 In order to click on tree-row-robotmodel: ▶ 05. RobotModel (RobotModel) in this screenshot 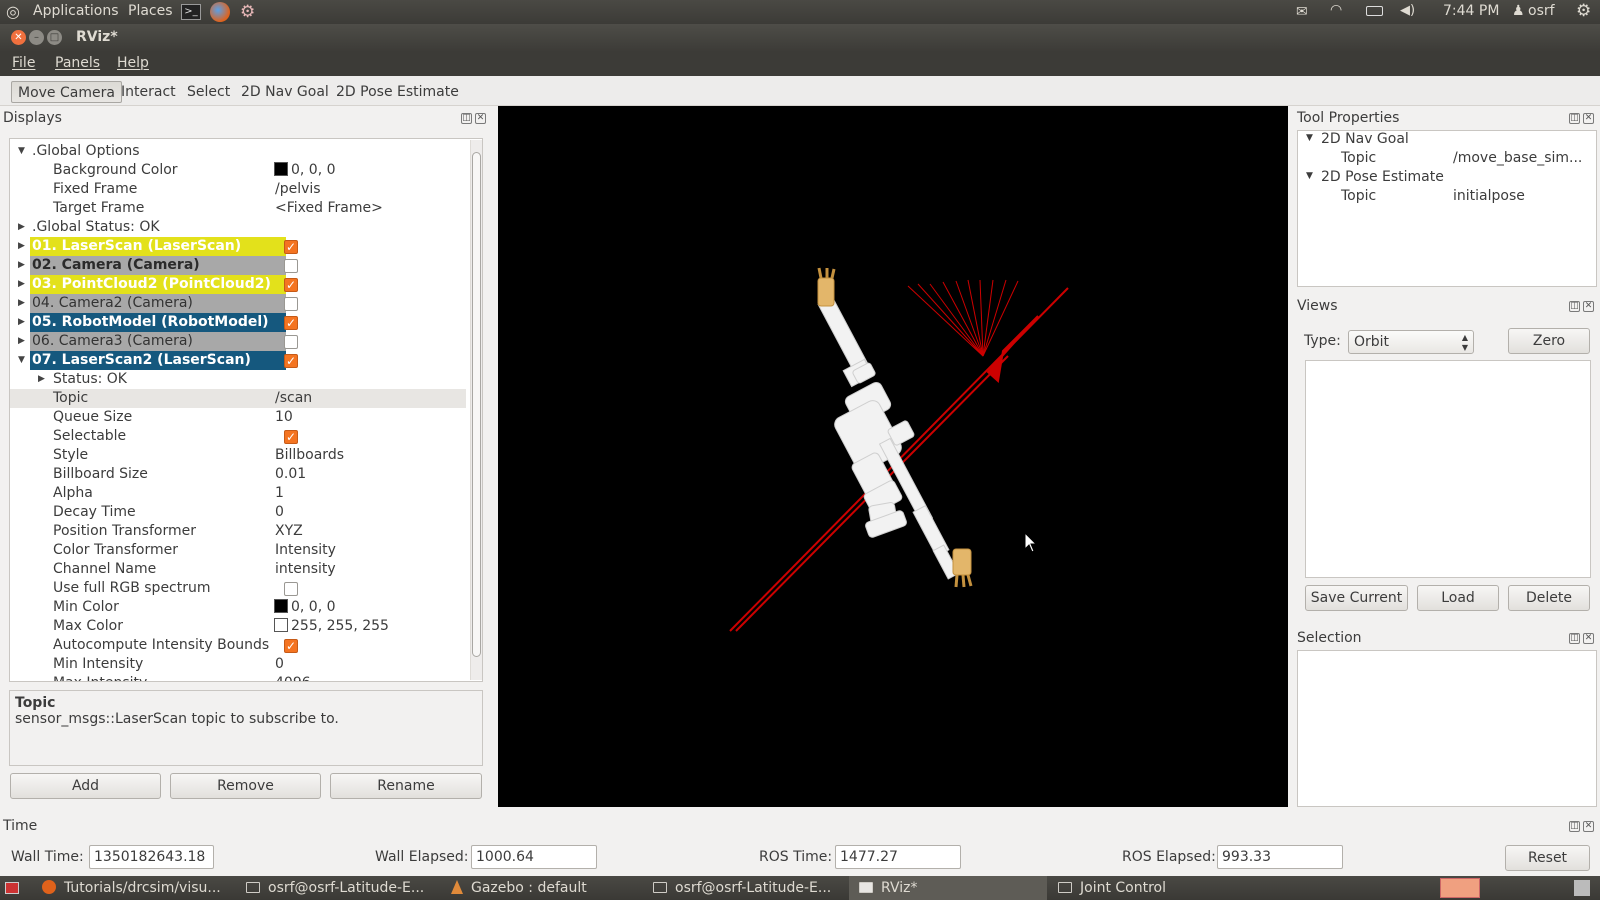, I will do `click(238, 323)`.